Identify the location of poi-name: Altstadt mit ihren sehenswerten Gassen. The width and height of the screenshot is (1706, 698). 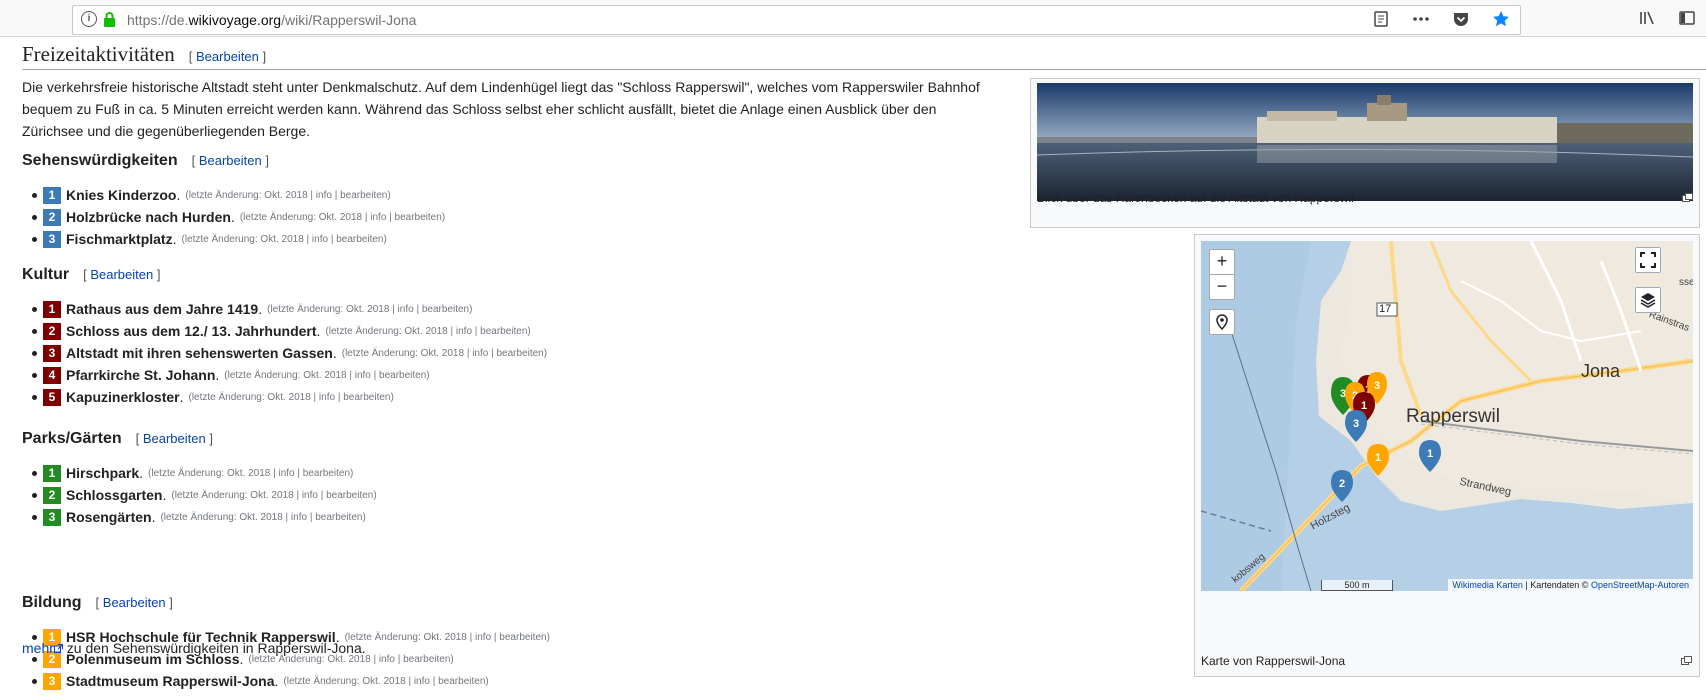
(199, 353).